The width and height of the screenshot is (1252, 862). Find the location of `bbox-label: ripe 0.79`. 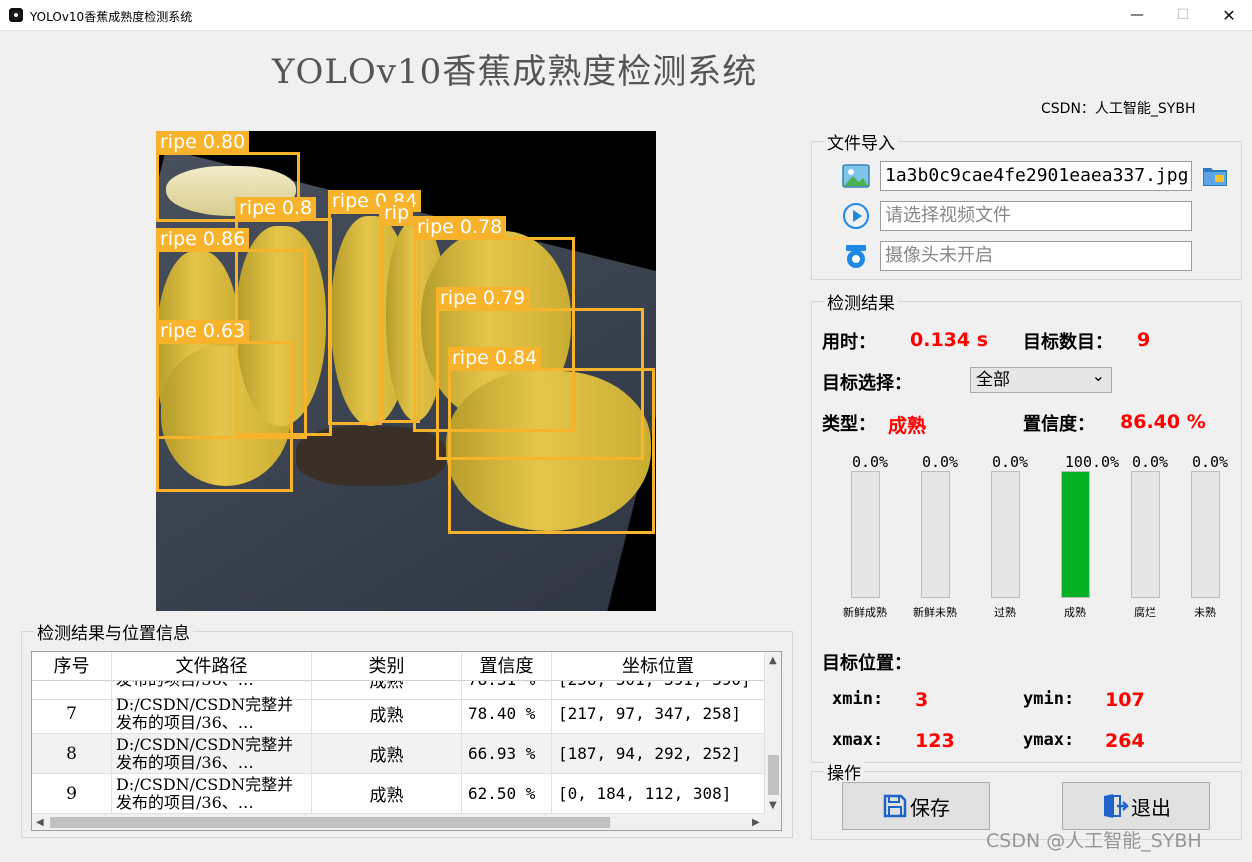

bbox-label: ripe 0.79 is located at coordinates (483, 298).